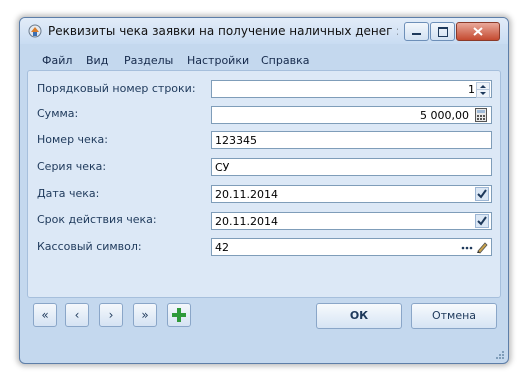 This screenshot has height=383, width=524. Describe the element at coordinates (222, 167) in the screenshot. I see `check-series-value: СУ` at that location.